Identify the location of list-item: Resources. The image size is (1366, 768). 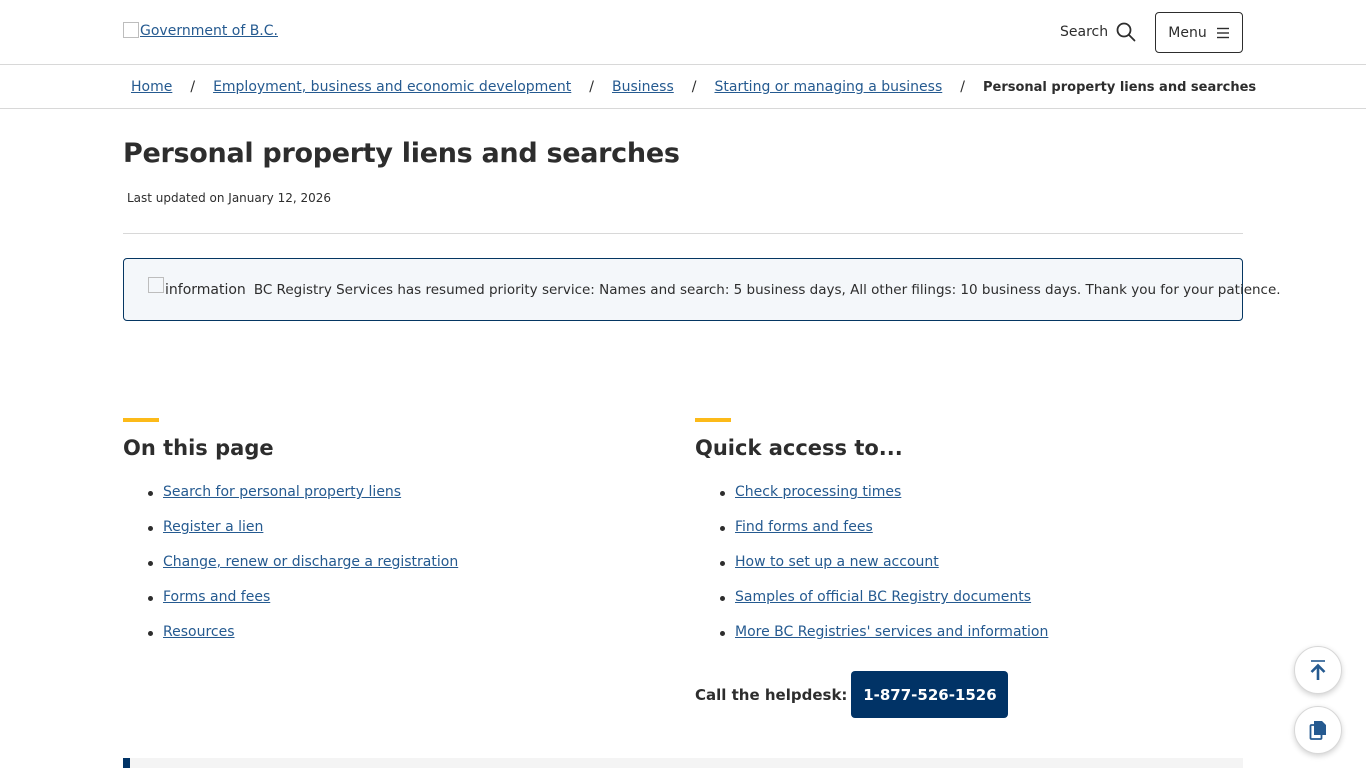
(395, 641).